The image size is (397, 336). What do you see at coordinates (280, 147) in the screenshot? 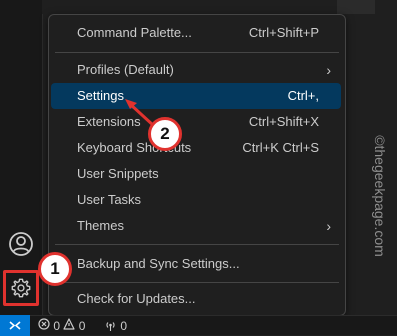
I see `menu-item-shortcut: Ctrl+K Ctrl+S` at bounding box center [280, 147].